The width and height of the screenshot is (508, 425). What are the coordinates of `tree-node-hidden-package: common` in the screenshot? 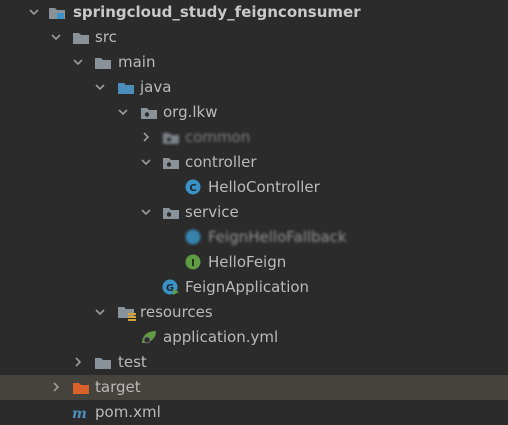 It's located at (254, 137).